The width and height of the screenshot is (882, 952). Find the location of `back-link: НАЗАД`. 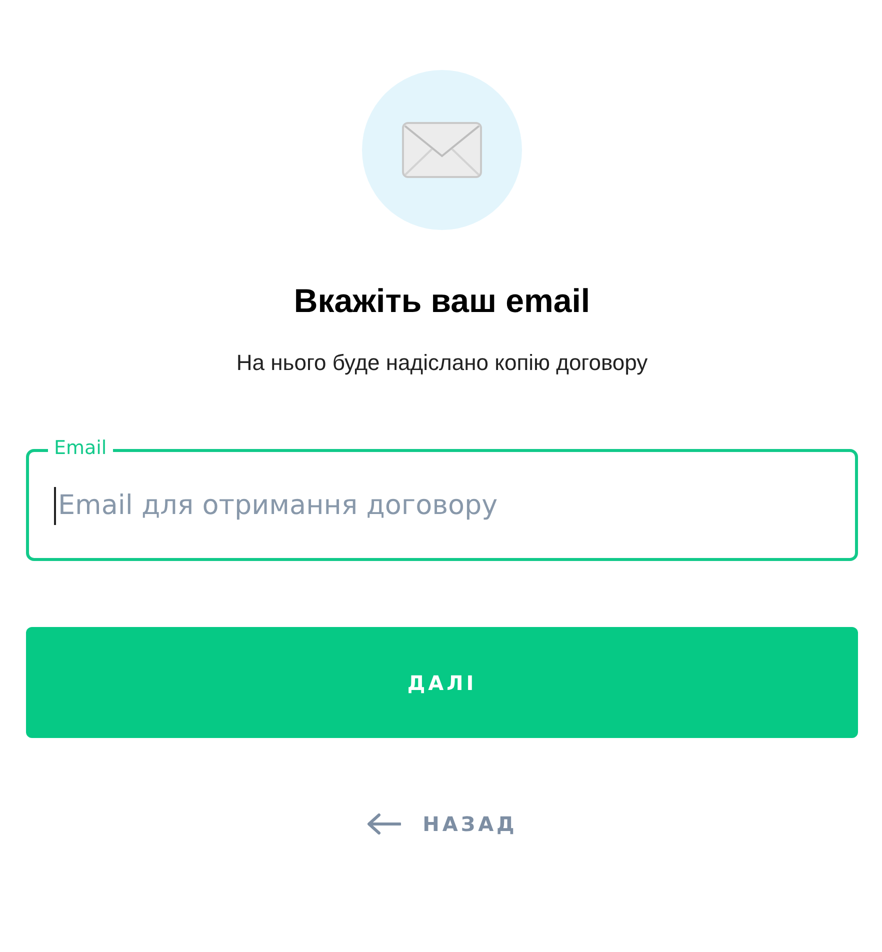

back-link: НАЗАД is located at coordinates (442, 824).